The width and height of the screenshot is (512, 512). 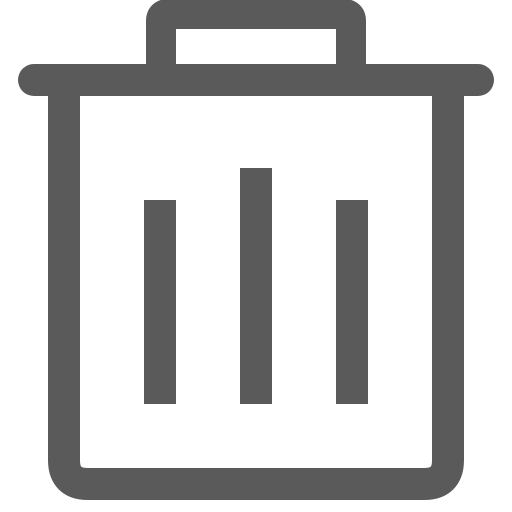 I want to click on trash-slat-right, so click(x=352, y=302).